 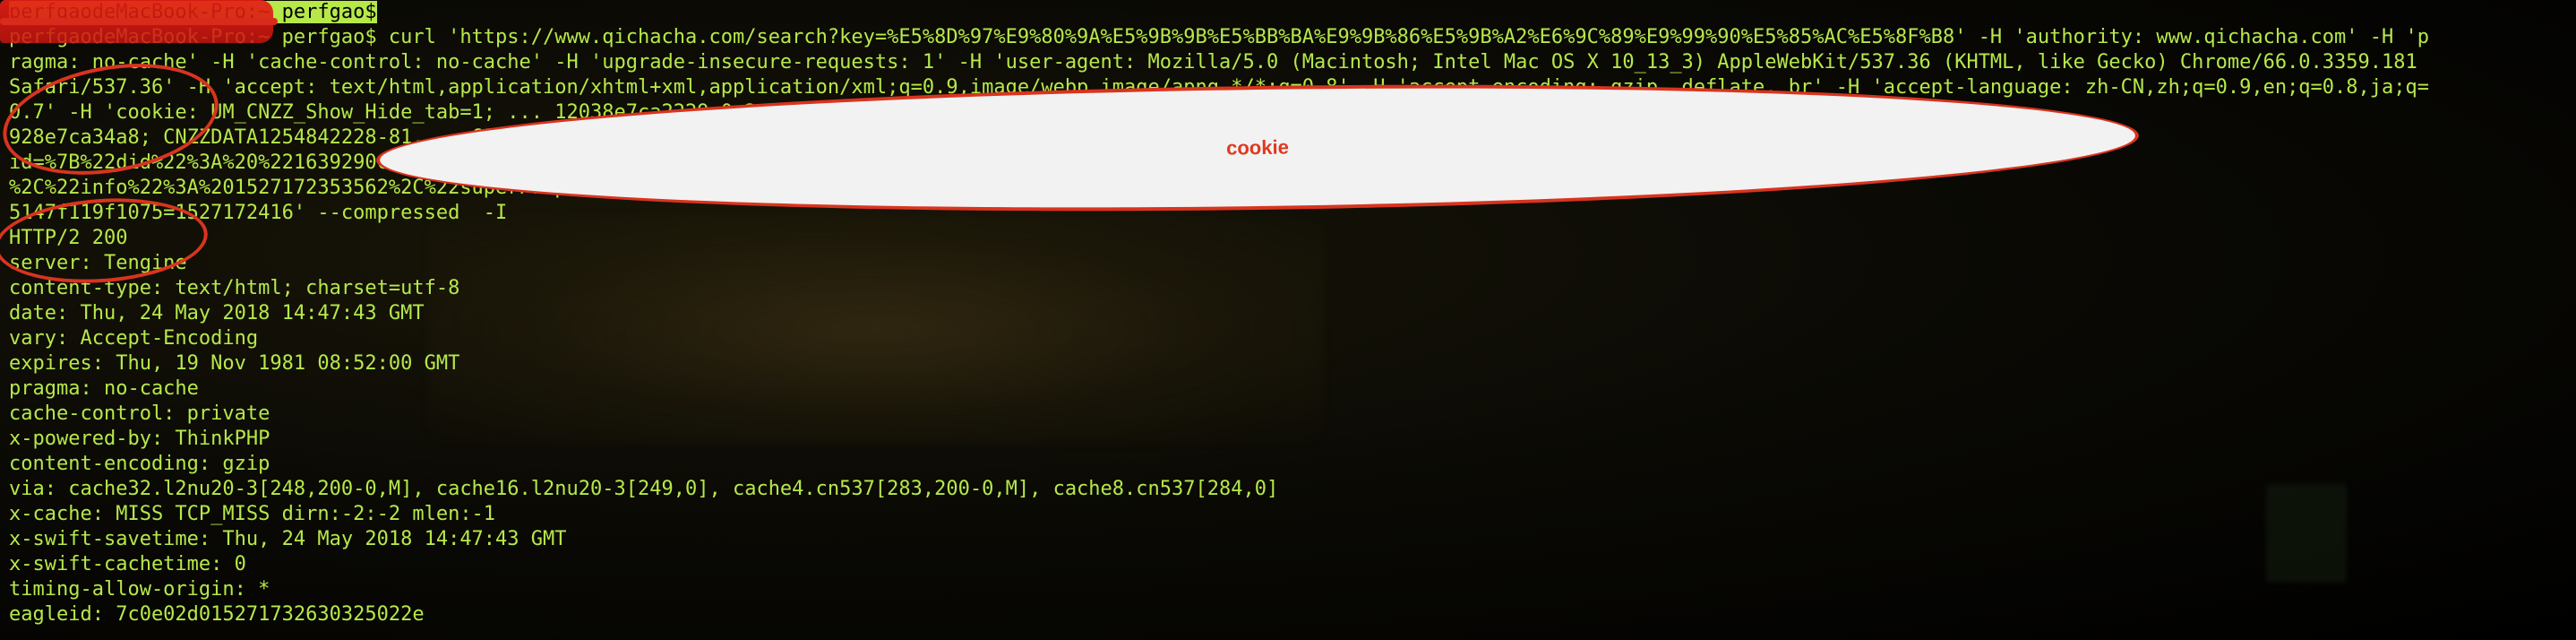 I want to click on terminal-line: timing-allow-origin: *, so click(x=139, y=590).